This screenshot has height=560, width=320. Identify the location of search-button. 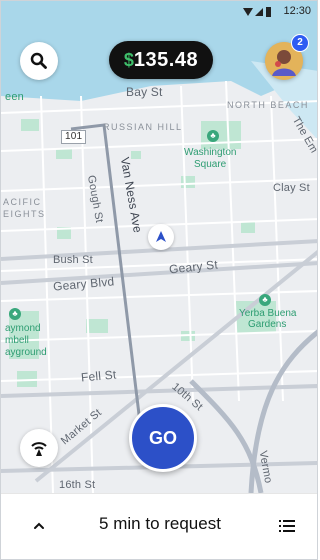
(39, 61).